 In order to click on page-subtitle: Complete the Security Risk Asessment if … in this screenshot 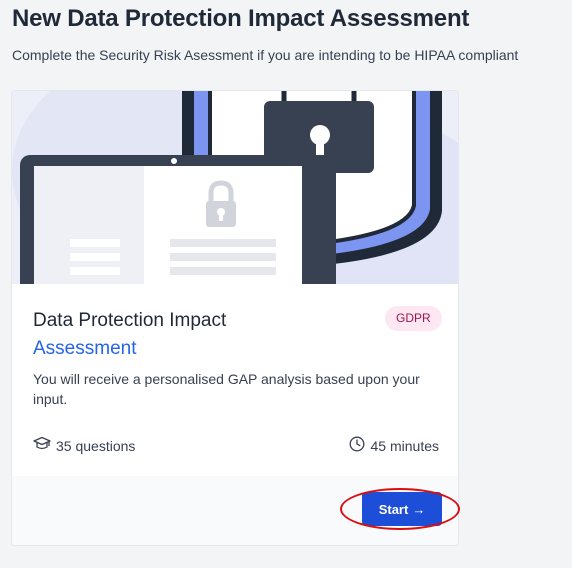, I will do `click(265, 55)`.